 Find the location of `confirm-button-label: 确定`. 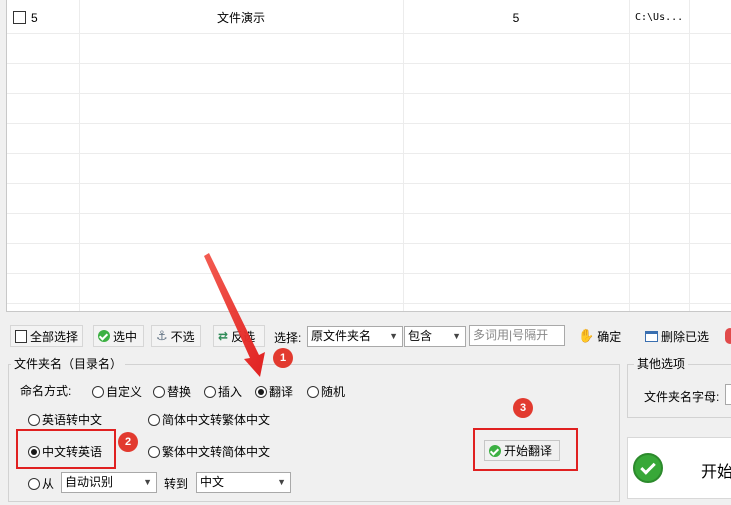

confirm-button-label: 确定 is located at coordinates (609, 336).